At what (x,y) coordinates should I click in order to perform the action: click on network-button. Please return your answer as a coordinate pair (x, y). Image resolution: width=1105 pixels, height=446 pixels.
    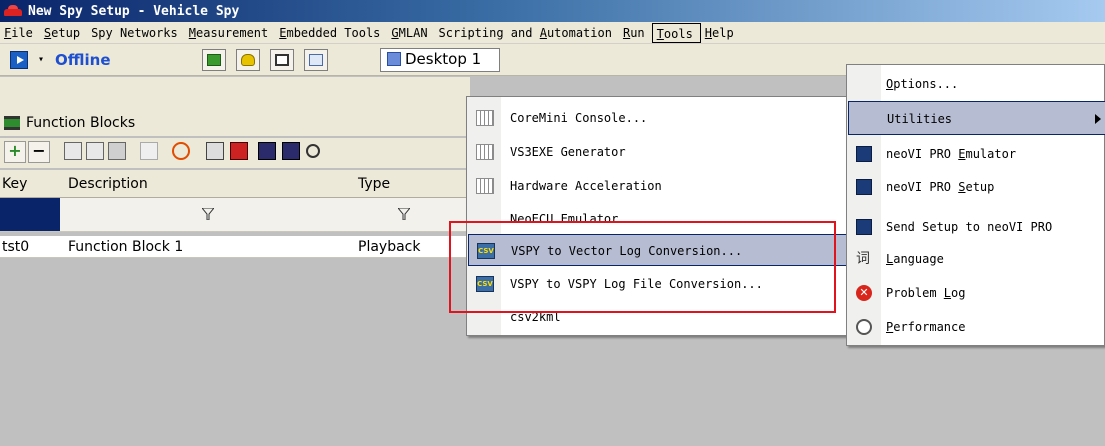
    Looking at the image, I should click on (316, 60).